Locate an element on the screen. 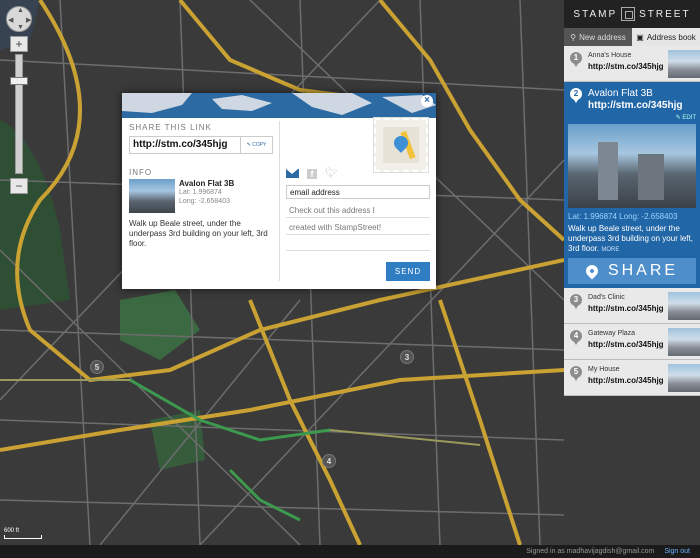 This screenshot has width=700, height=558. email-field: email address is located at coordinates (358, 192).